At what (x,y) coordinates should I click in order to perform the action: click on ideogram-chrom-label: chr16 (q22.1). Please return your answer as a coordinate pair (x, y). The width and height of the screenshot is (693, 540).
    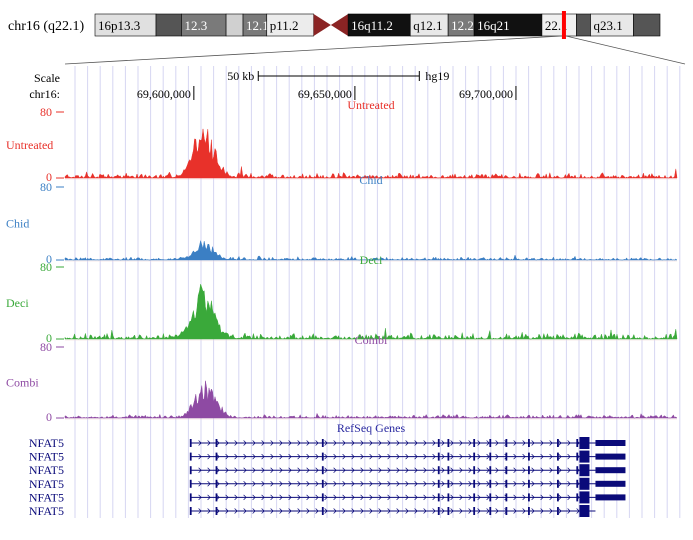
    Looking at the image, I should click on (46, 26).